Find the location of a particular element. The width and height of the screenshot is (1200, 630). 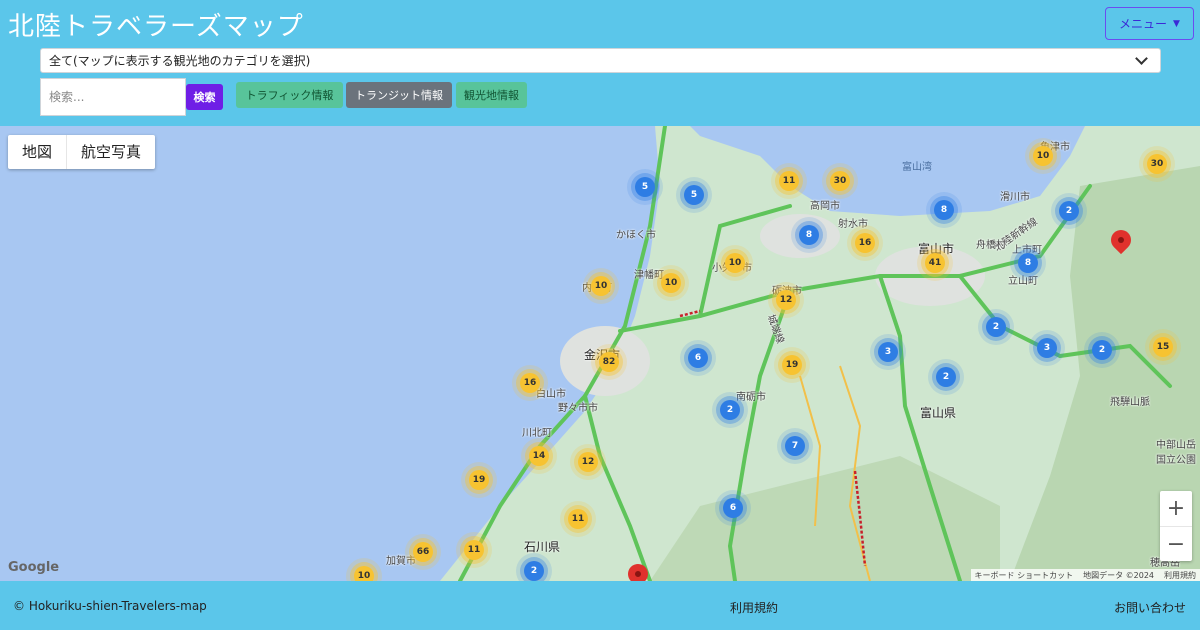

map-label: 石川県 is located at coordinates (542, 547).